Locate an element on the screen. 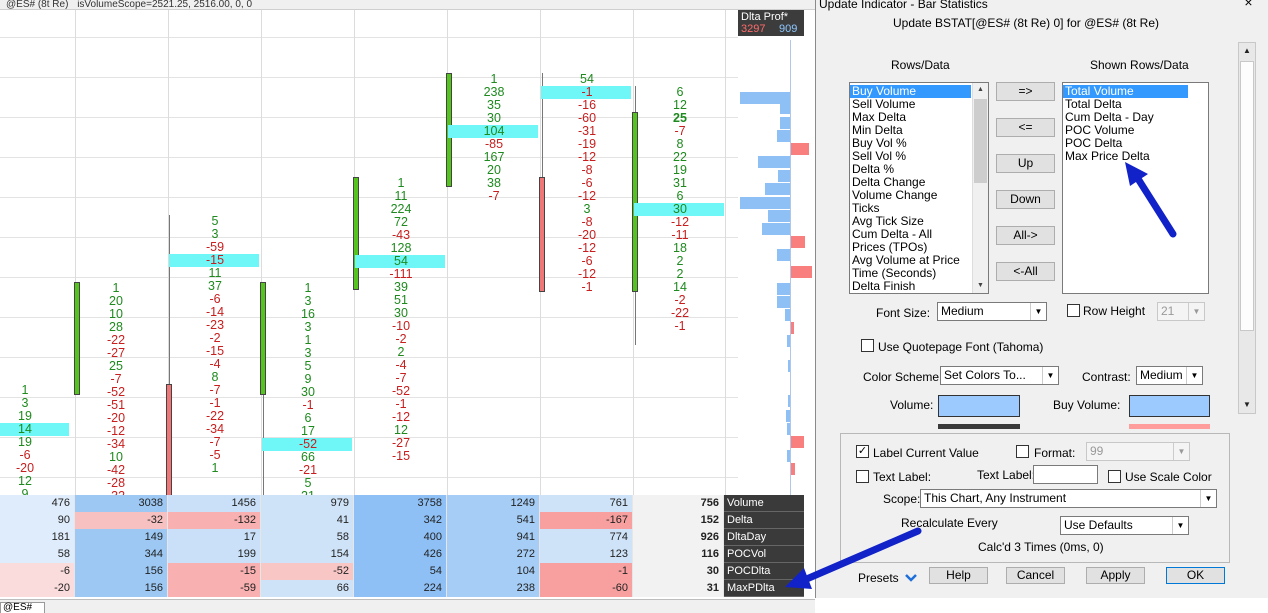  table-cell: -52 is located at coordinates (307, 571).